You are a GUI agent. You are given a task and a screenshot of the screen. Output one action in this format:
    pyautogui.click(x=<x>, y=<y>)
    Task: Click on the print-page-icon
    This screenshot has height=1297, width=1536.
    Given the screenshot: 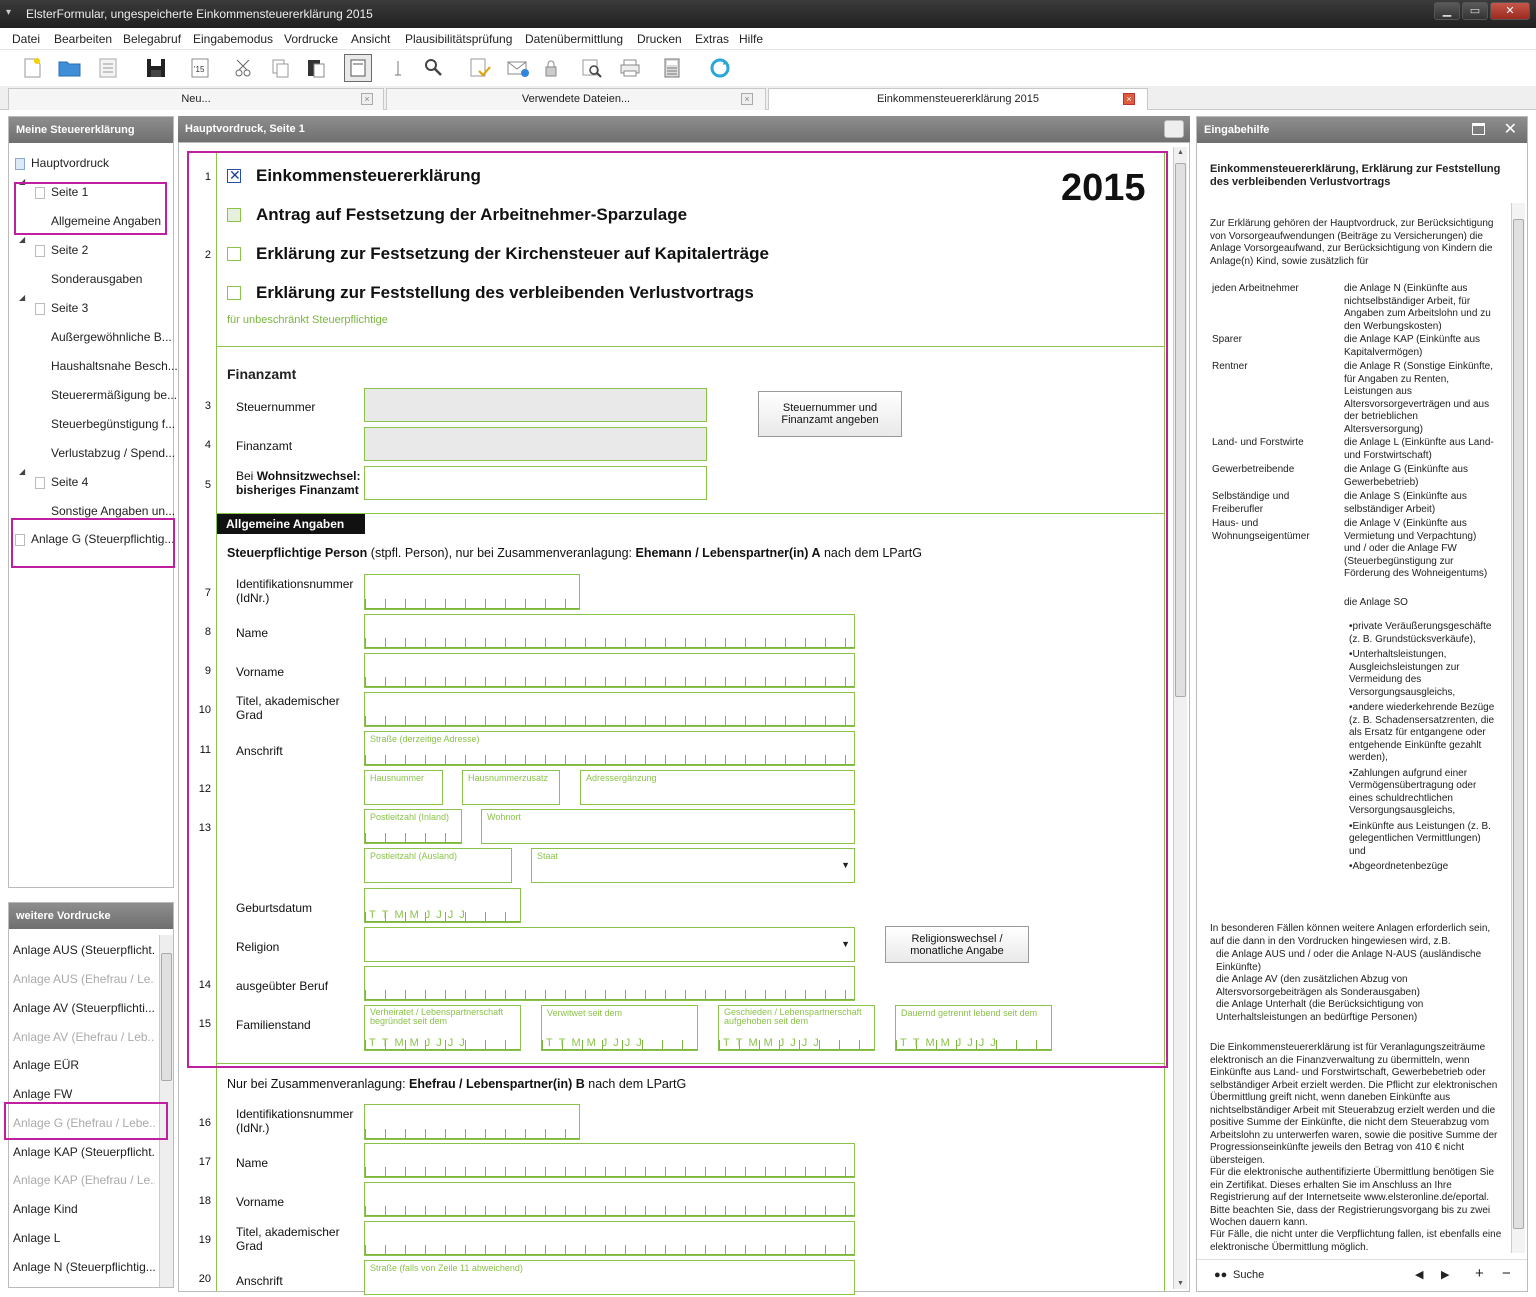 What is the action you would take?
    pyautogui.click(x=1174, y=129)
    